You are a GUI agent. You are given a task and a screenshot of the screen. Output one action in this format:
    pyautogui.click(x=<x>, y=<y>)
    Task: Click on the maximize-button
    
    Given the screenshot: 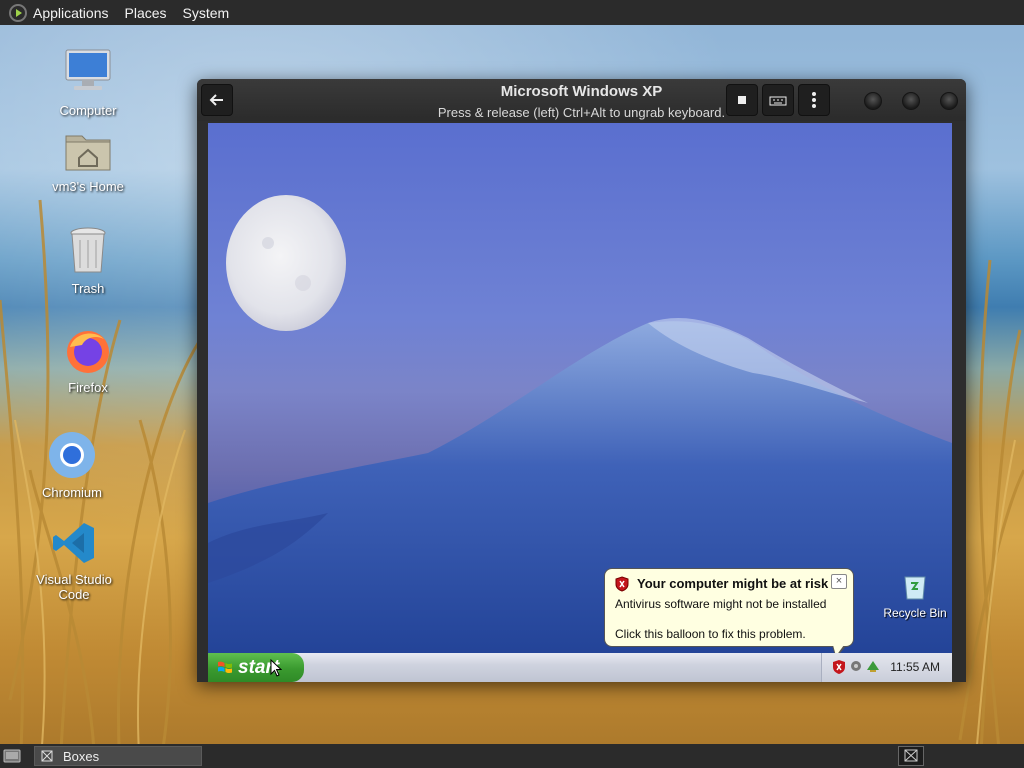 What is the action you would take?
    pyautogui.click(x=911, y=101)
    